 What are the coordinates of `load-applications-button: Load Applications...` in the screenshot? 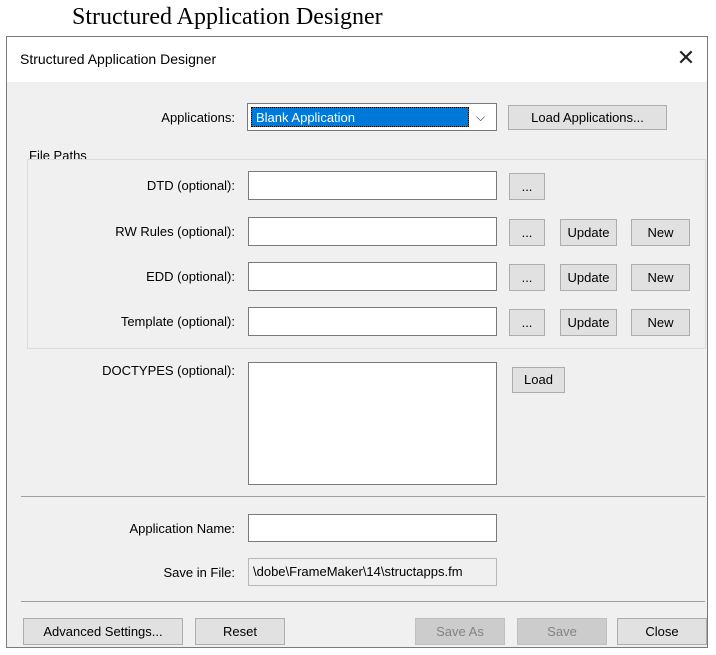 It's located at (587, 117).